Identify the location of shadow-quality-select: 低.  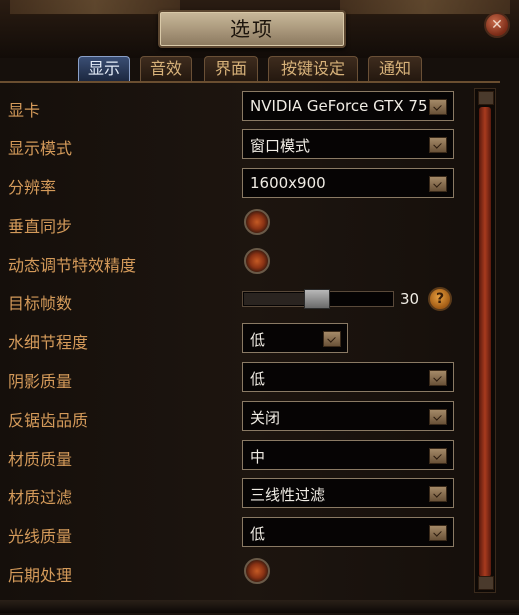
(348, 377).